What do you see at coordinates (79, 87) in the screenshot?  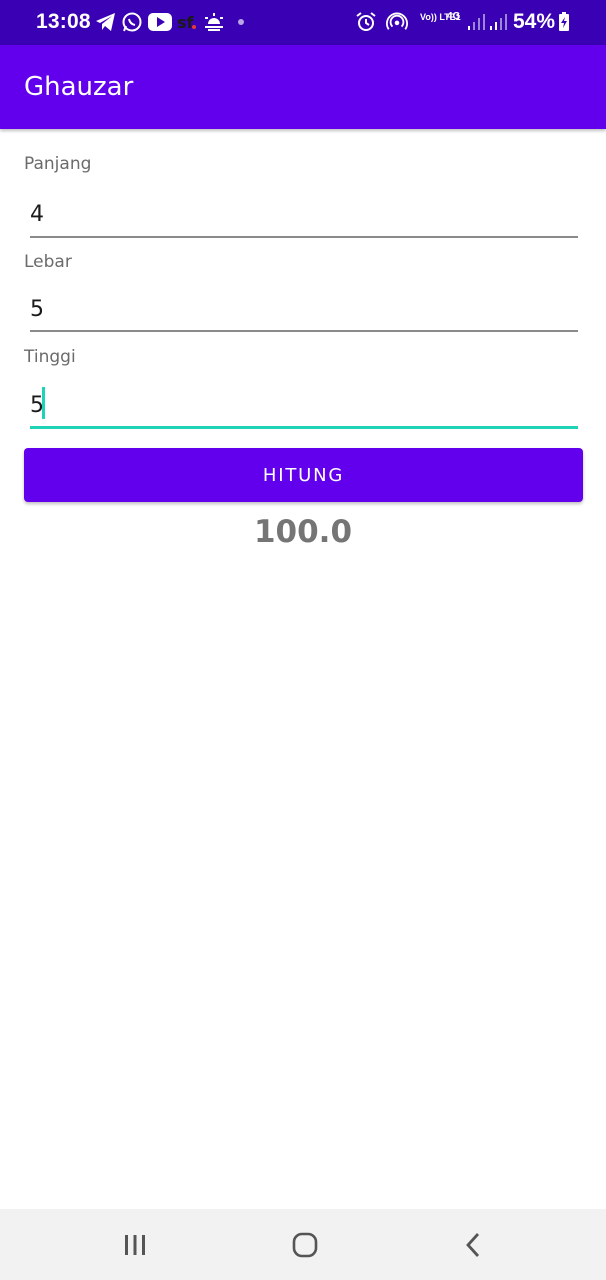 I see `app-title: Ghauzar` at bounding box center [79, 87].